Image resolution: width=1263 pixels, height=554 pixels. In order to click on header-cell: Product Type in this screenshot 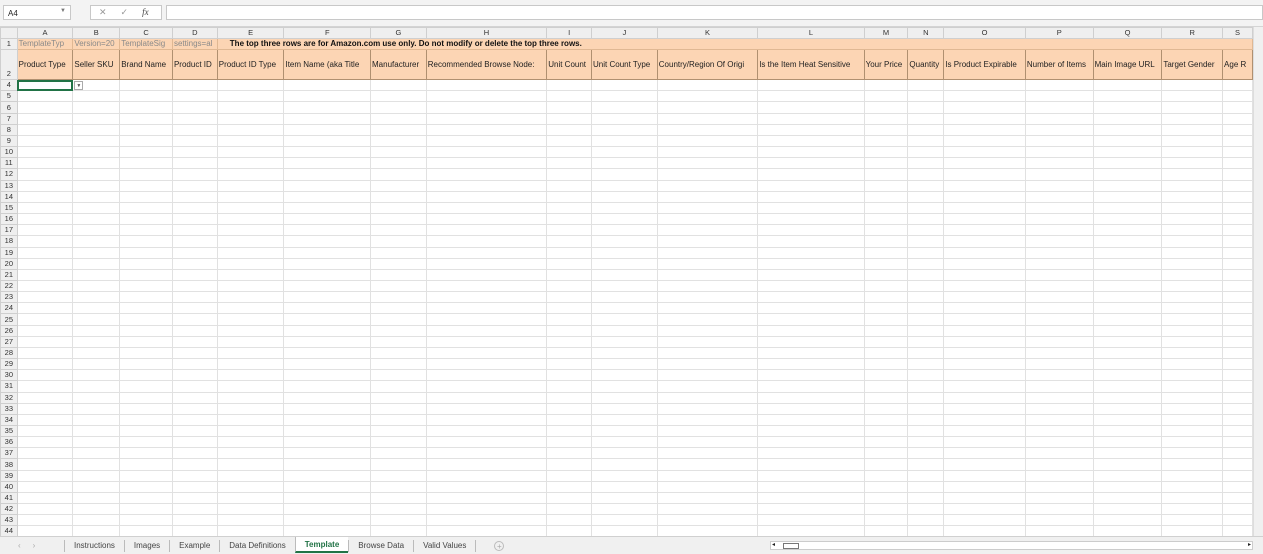, I will do `click(45, 65)`.